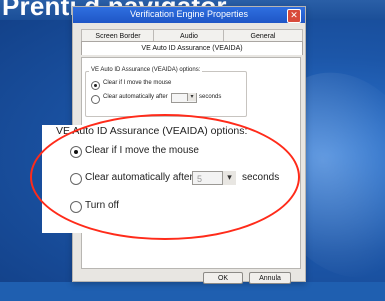  What do you see at coordinates (137, 83) in the screenshot?
I see `label-clear-mouse-small: Clear if I move the mouse` at bounding box center [137, 83].